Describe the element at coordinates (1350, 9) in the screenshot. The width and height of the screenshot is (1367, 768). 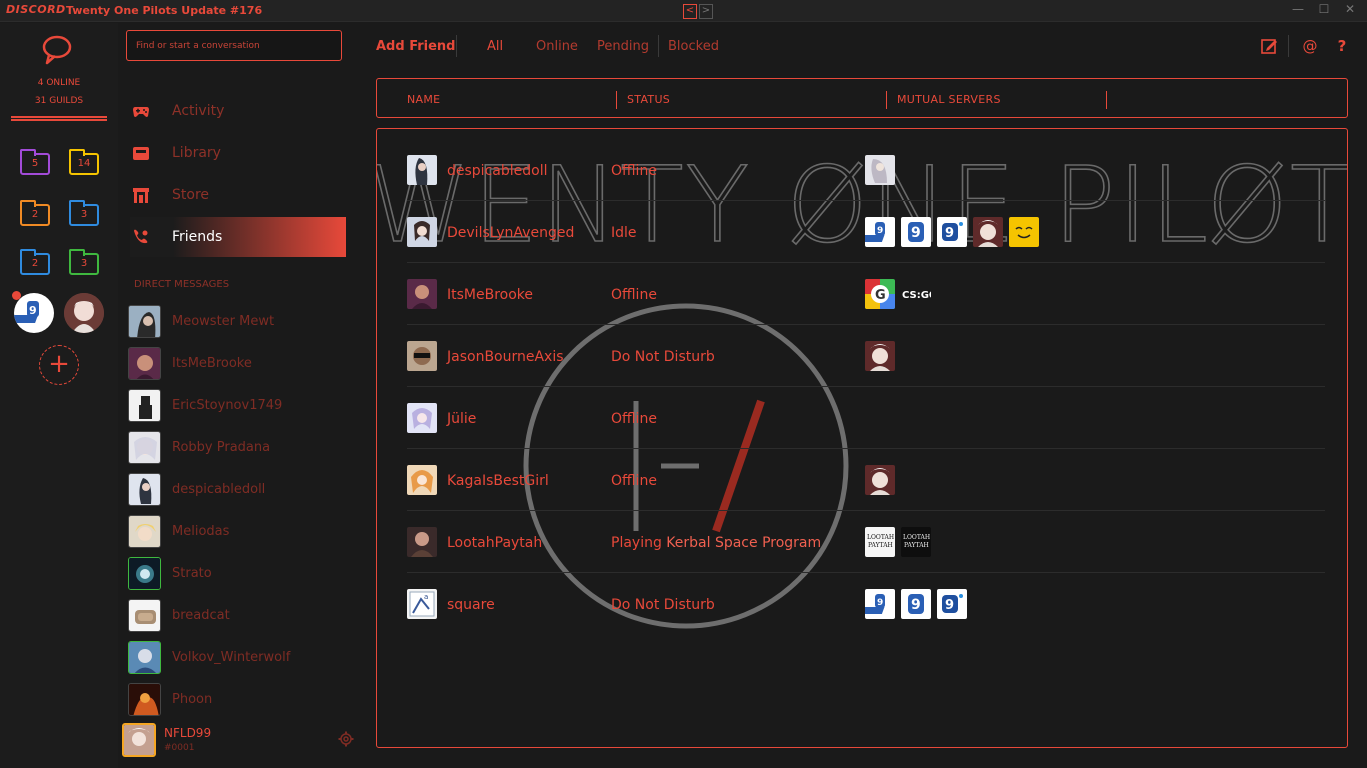
I see `close-button: ✕` at that location.